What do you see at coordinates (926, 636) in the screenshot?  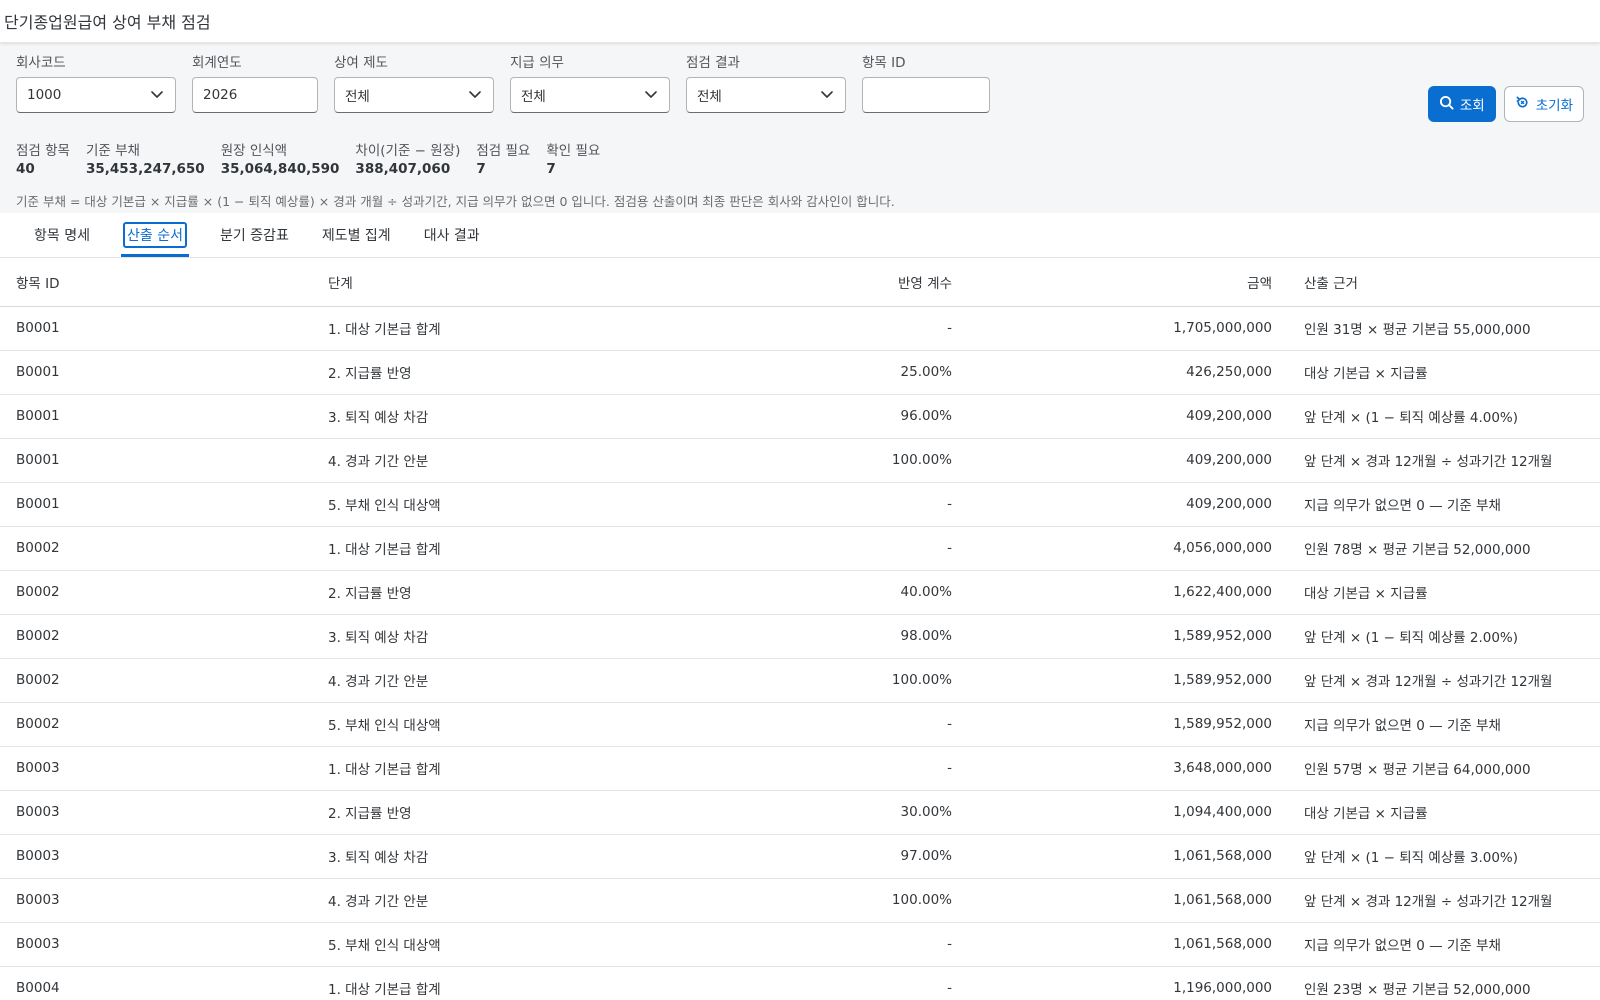 I see `table-cell: 98.00%` at bounding box center [926, 636].